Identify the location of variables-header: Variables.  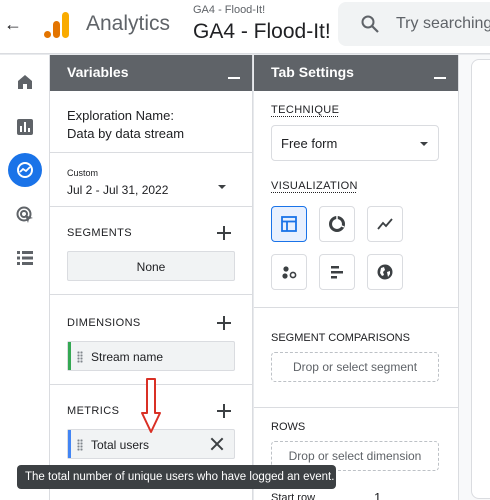
(151, 73).